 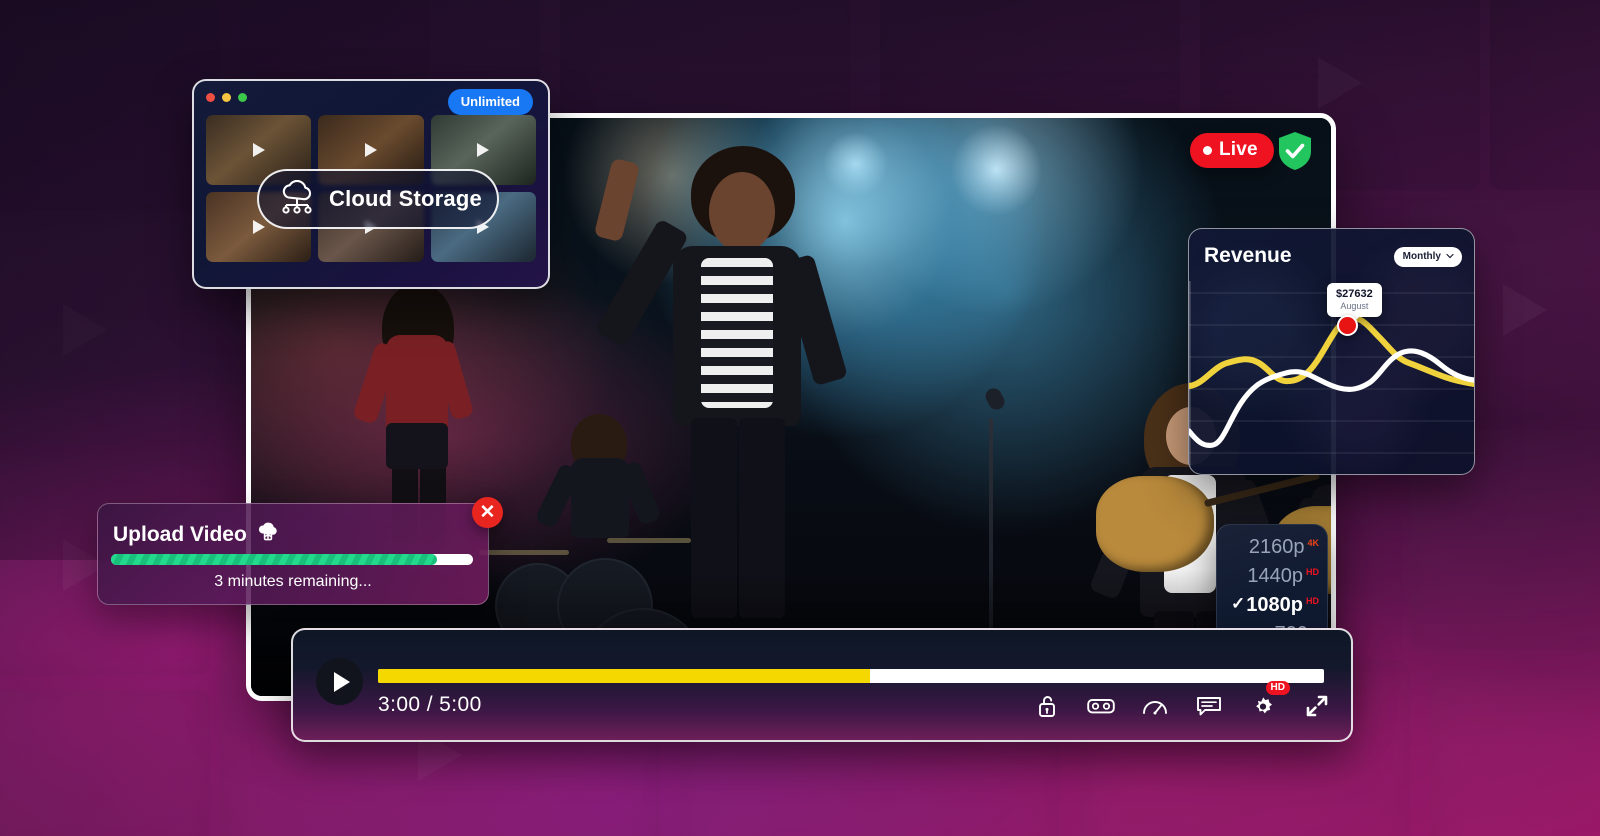 What do you see at coordinates (210, 97) in the screenshot?
I see `window-close-dot` at bounding box center [210, 97].